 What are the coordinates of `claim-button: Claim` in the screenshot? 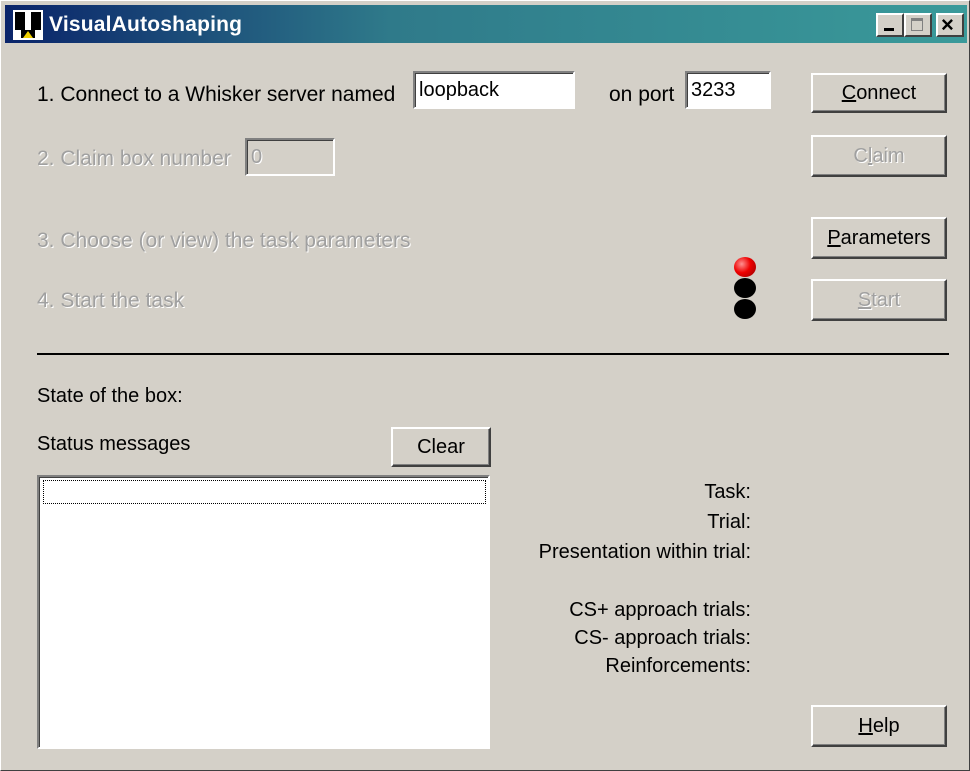 It's located at (879, 156).